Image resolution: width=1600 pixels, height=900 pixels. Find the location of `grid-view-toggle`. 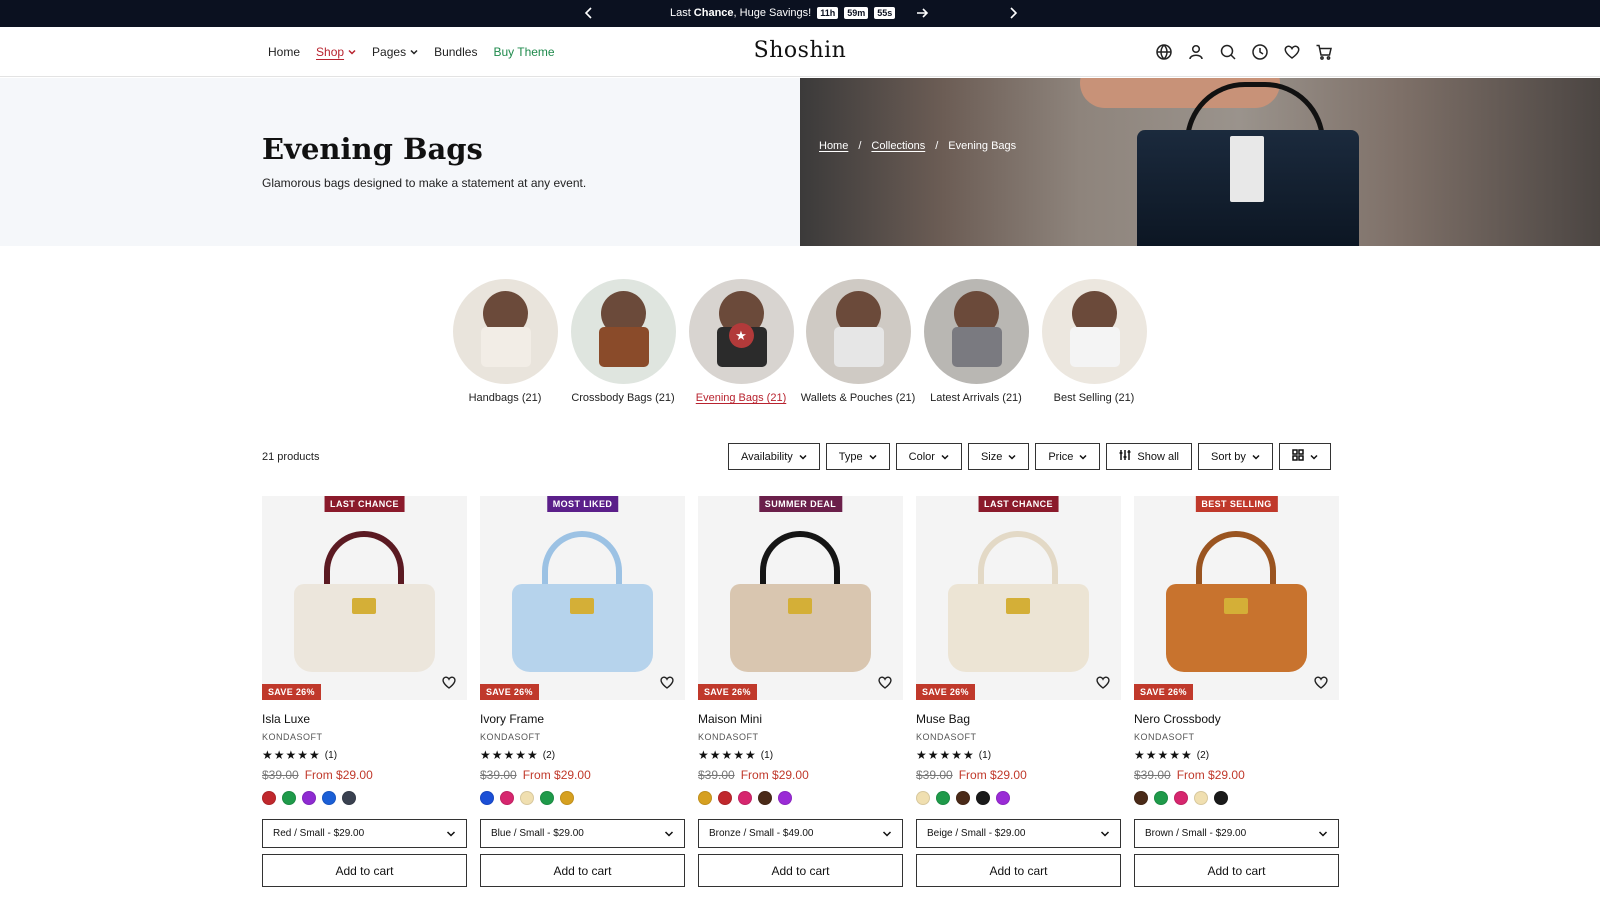

grid-view-toggle is located at coordinates (1304, 456).